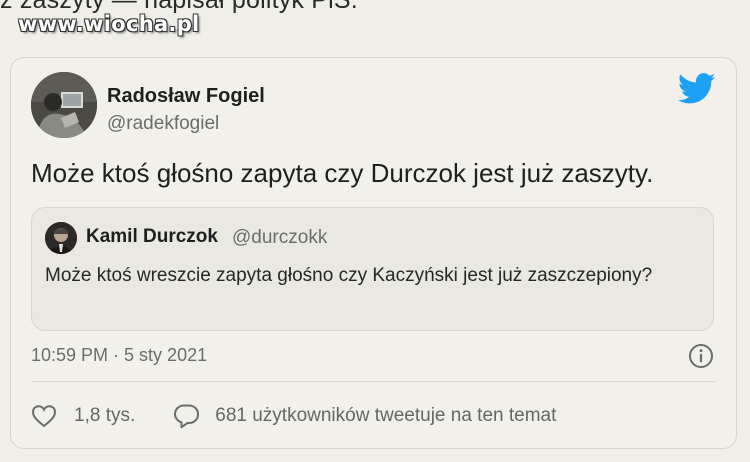 Image resolution: width=750 pixels, height=462 pixels. Describe the element at coordinates (186, 96) in the screenshot. I see `author-name: Radosław Fogiel` at that location.